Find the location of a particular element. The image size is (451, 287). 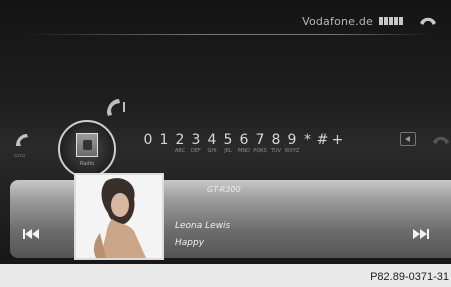

key-0: 0 is located at coordinates (148, 143).